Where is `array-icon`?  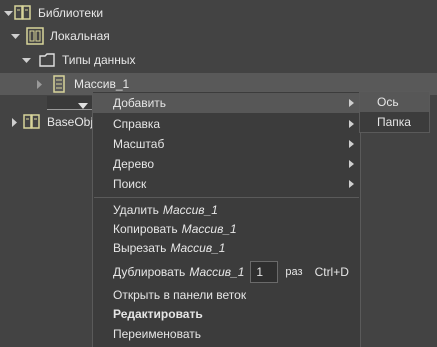
array-icon is located at coordinates (59, 84).